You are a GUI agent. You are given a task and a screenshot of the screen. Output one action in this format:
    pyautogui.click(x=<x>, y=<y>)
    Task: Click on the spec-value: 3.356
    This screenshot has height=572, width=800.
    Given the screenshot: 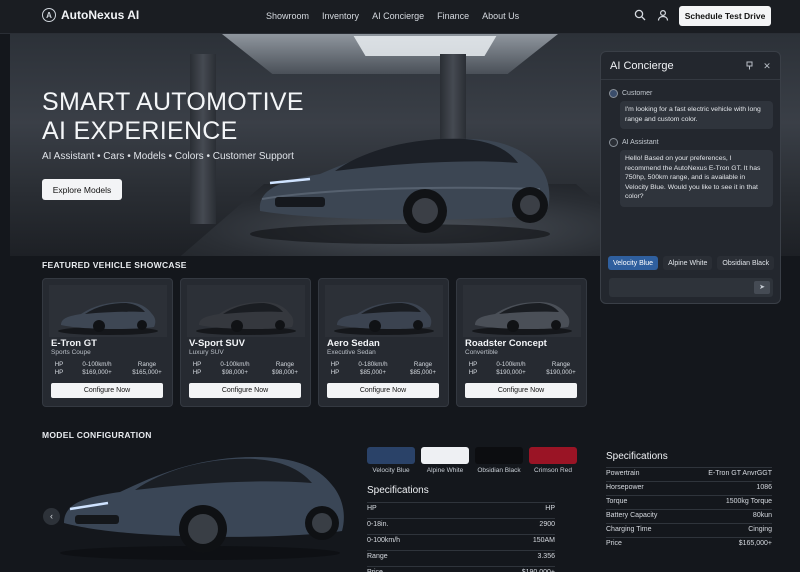 What is the action you would take?
    pyautogui.click(x=546, y=556)
    